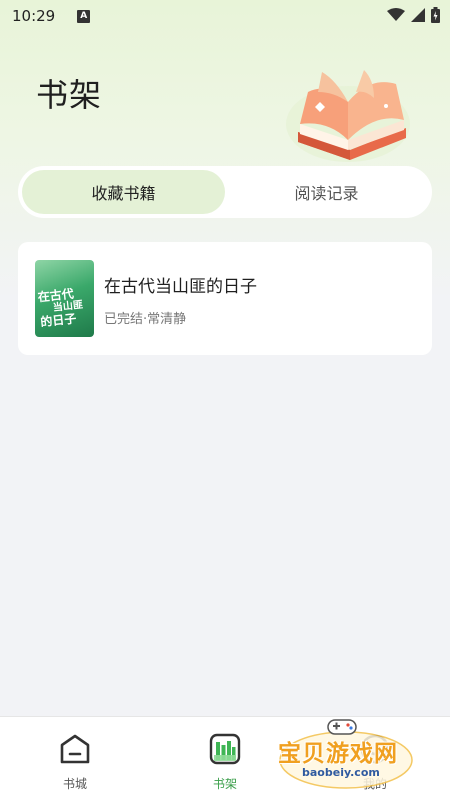 Image resolution: width=450 pixels, height=800 pixels. I want to click on book-card: 在古代 当山匪 的日子 在古代当山匪的日子 已完结·常清静, so click(225, 298).